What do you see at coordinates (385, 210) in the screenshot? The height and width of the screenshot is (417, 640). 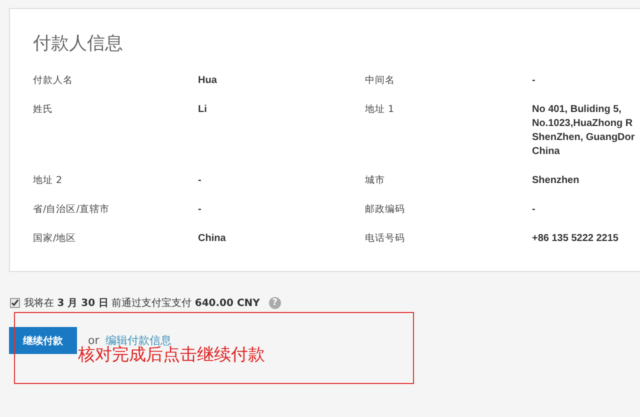 I see `field-label: 邮政编码` at bounding box center [385, 210].